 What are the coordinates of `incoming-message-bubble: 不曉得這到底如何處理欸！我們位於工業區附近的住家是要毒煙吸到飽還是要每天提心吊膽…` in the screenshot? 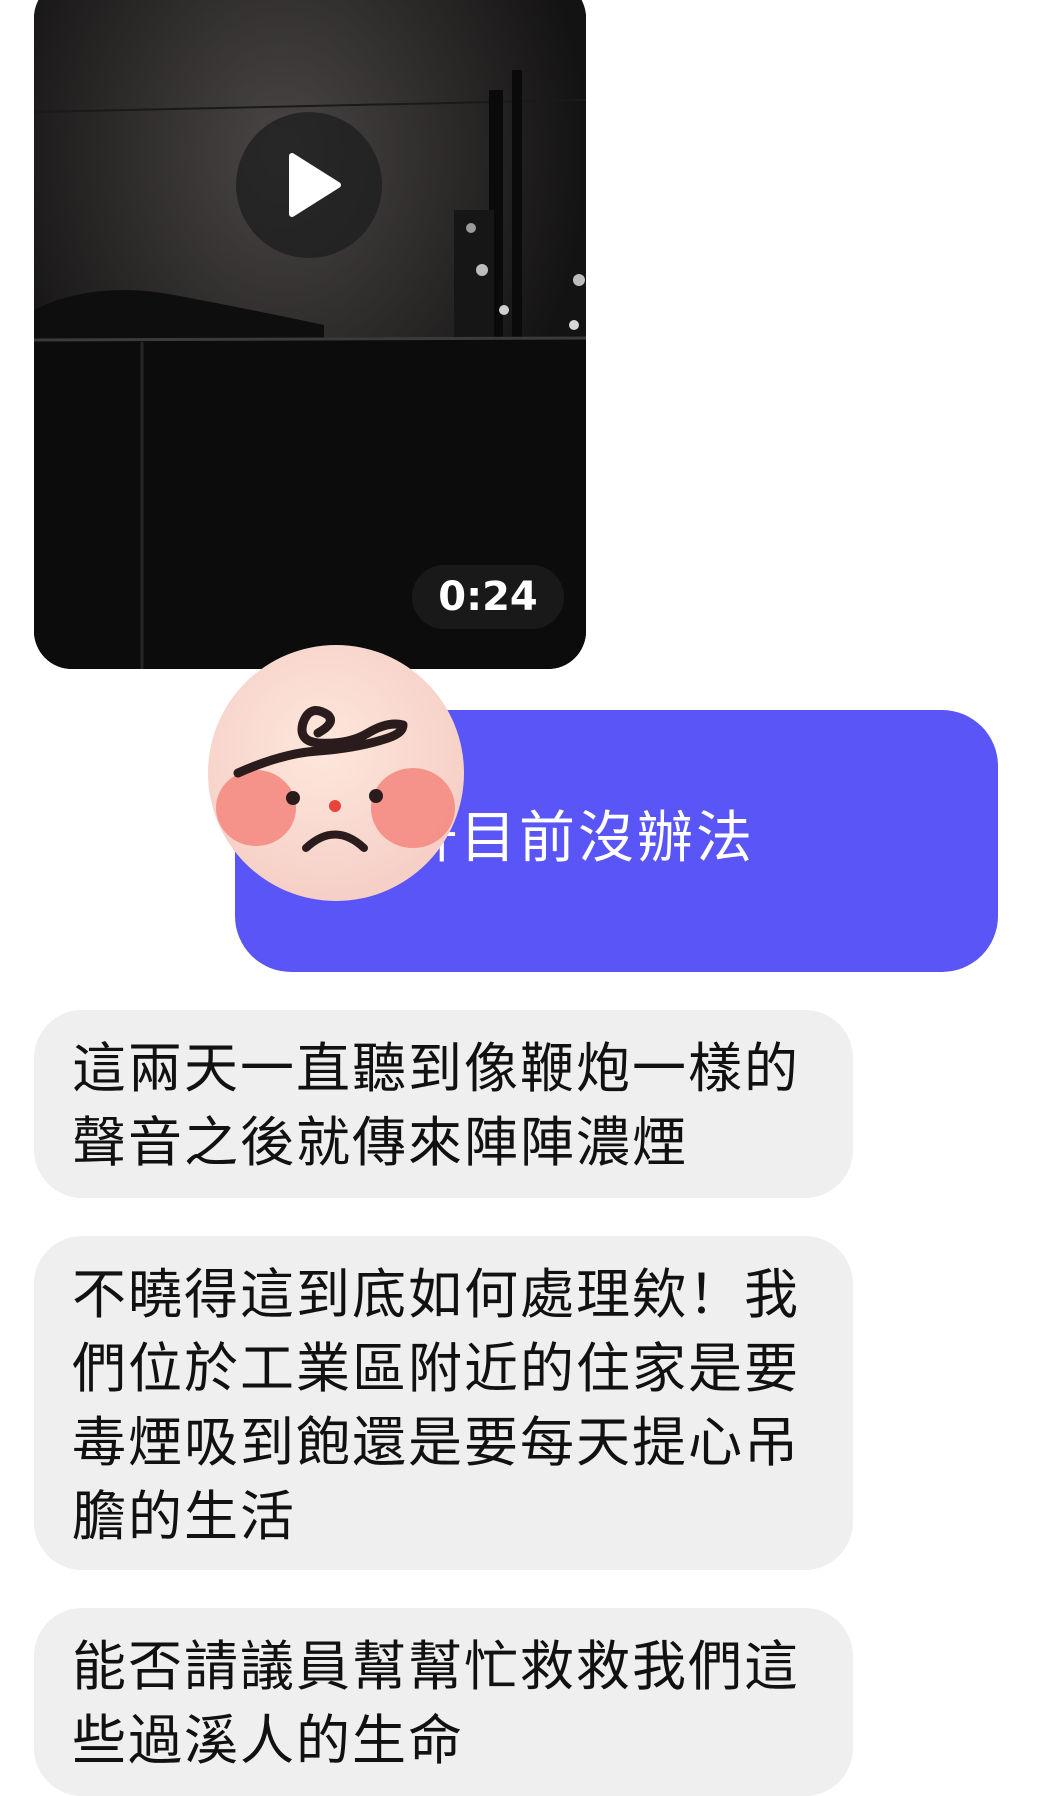 It's located at (443, 1403).